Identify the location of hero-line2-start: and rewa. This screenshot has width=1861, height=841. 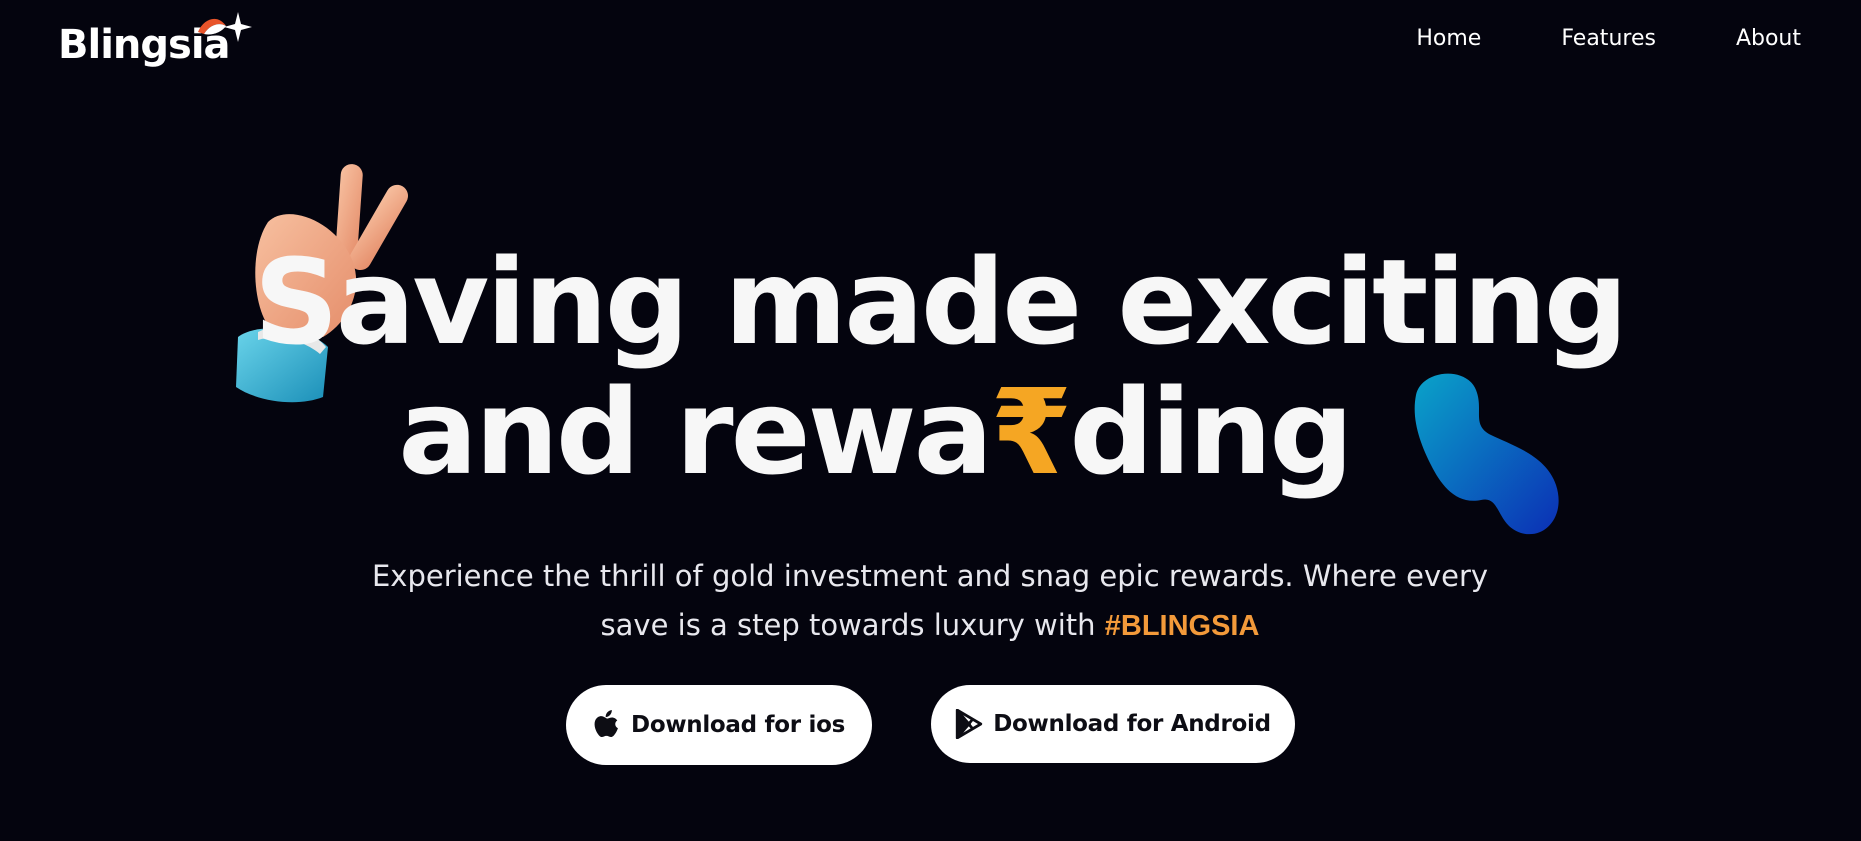
(695, 432).